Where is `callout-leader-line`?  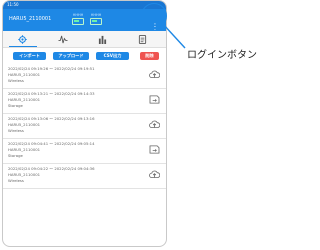 callout-leader-line is located at coordinates (174, 36).